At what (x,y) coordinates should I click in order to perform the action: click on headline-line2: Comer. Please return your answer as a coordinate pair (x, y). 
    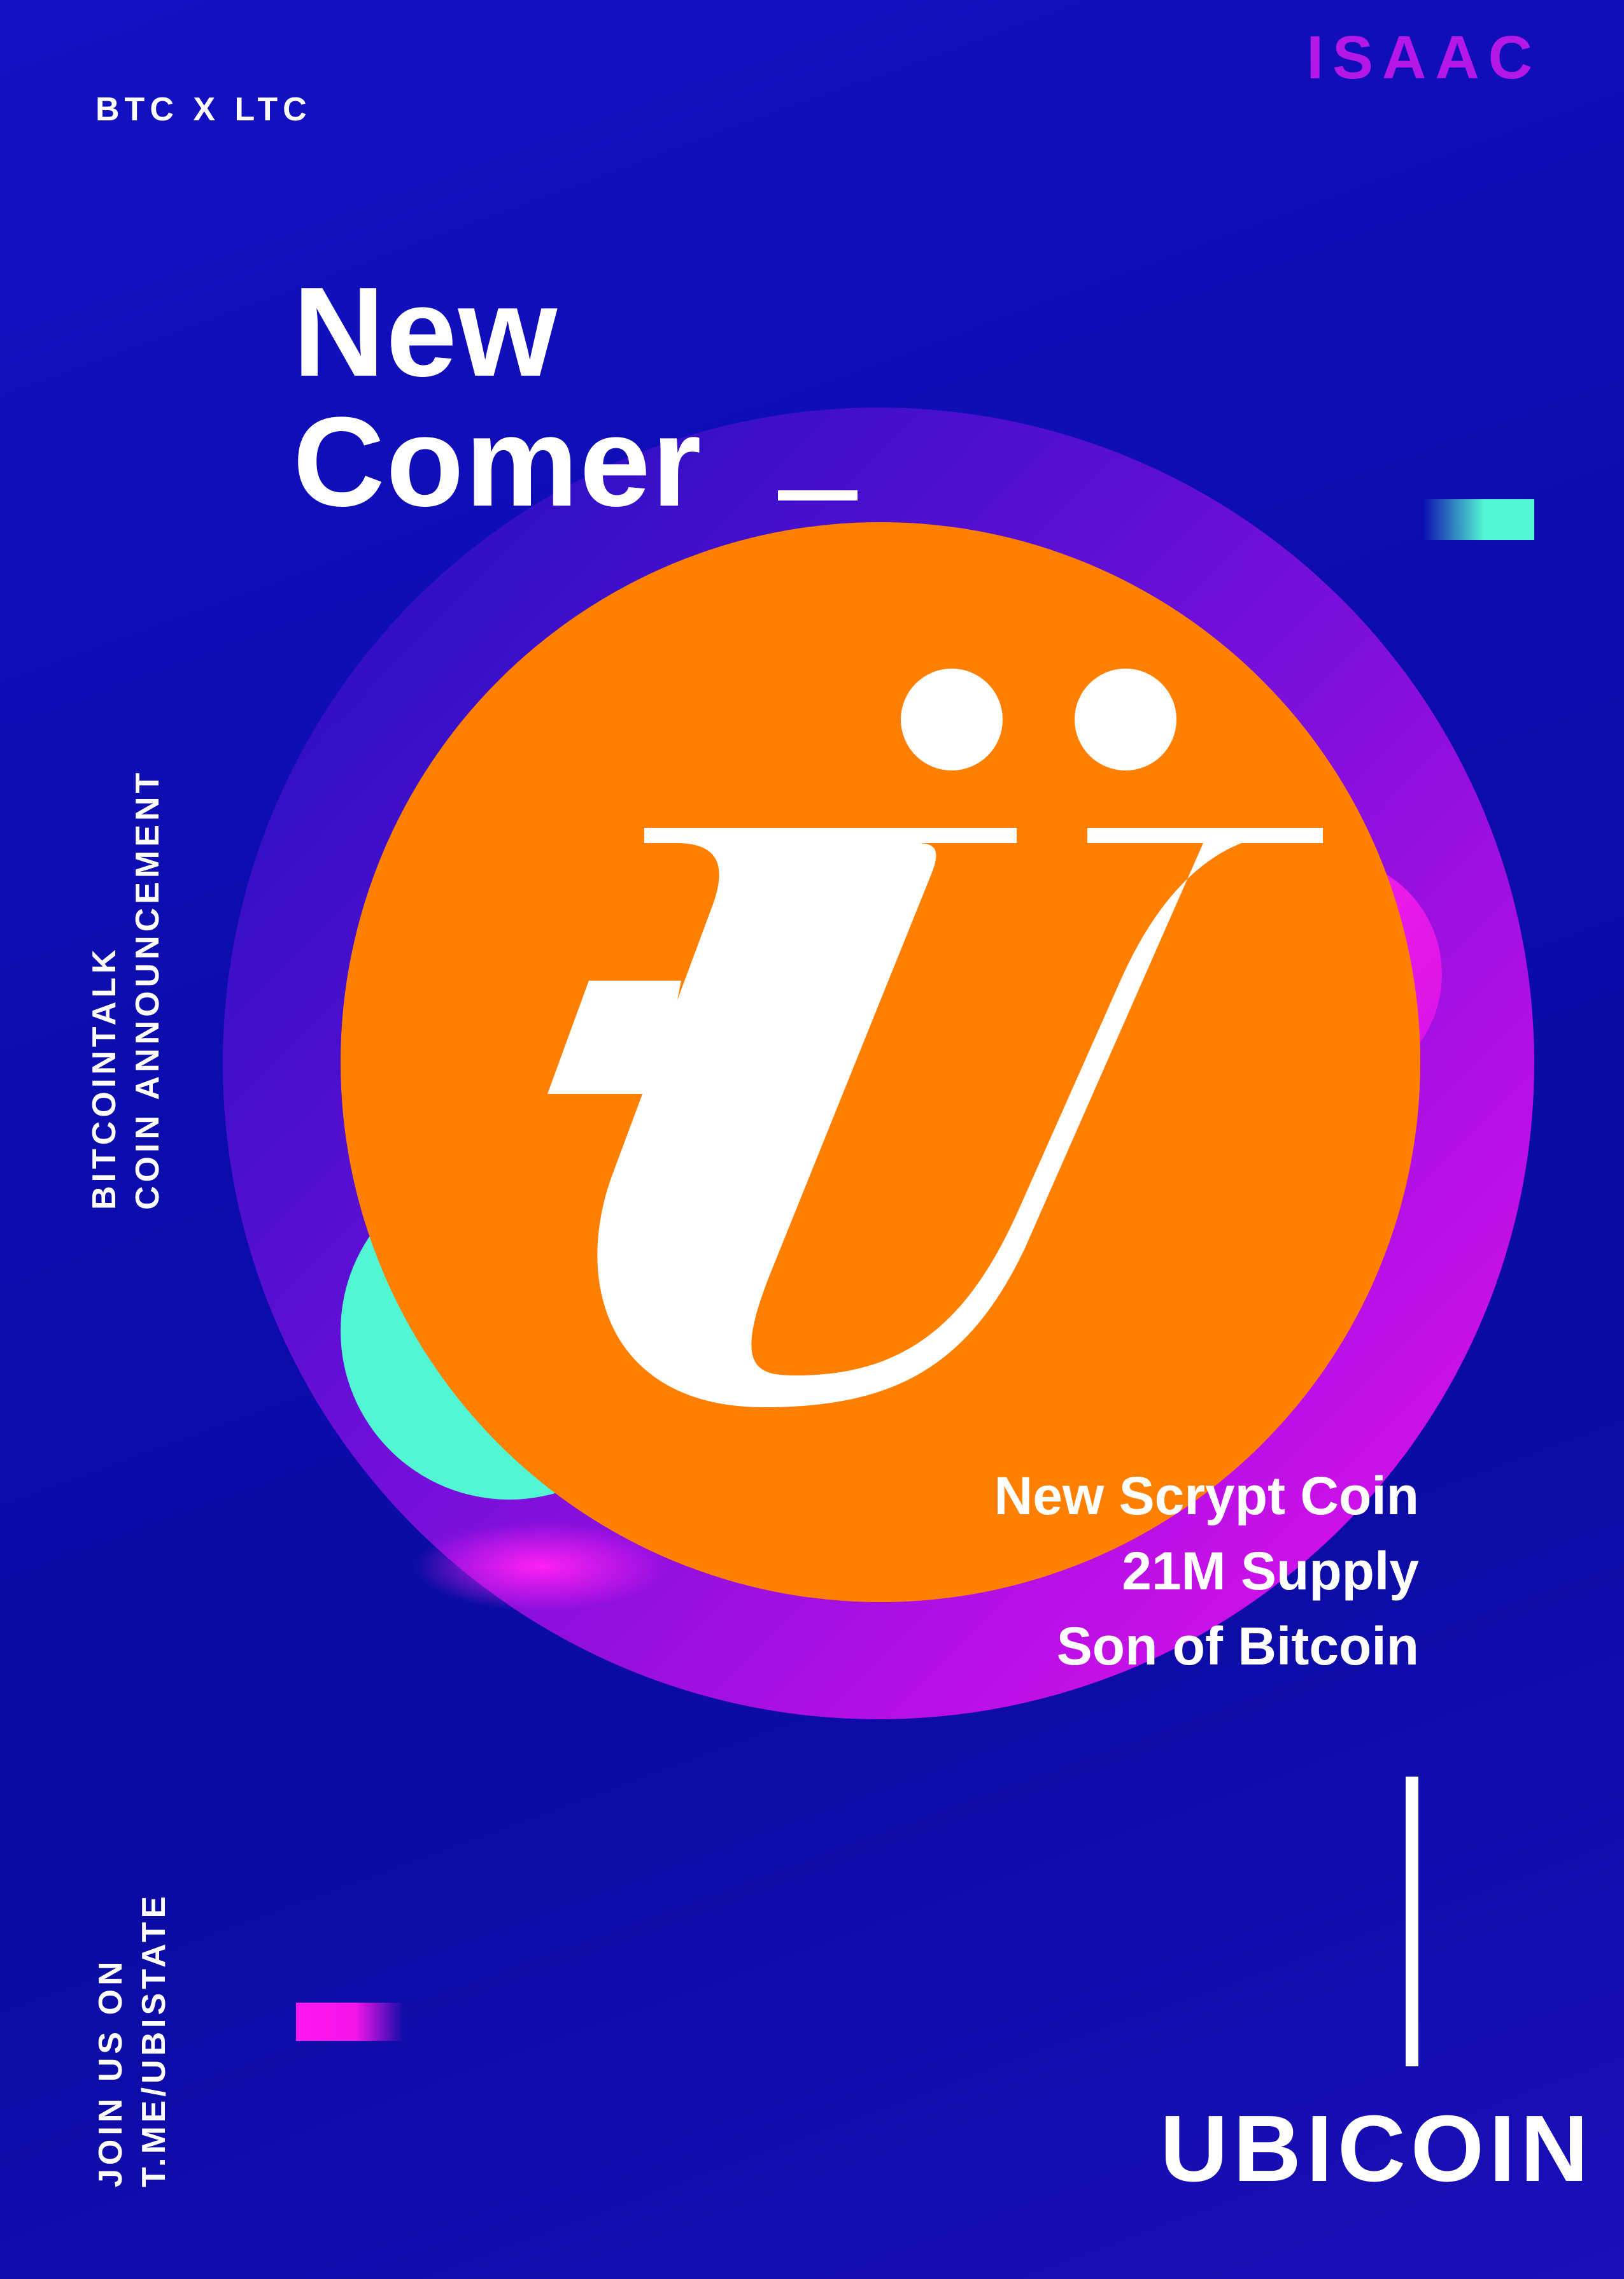
    Looking at the image, I should click on (498, 462).